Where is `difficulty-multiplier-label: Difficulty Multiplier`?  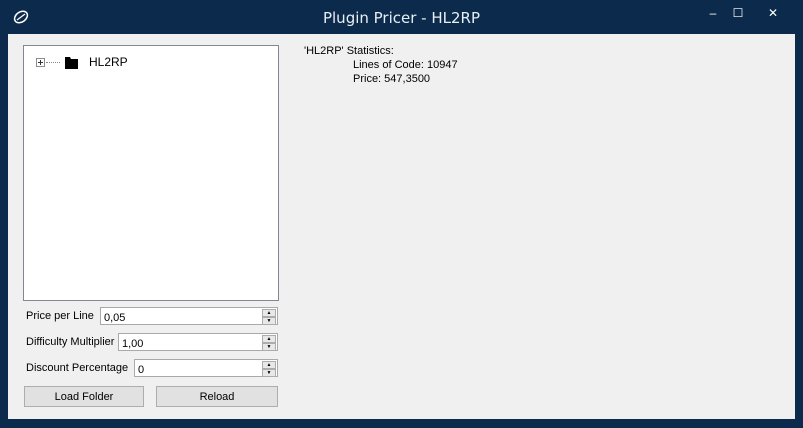 difficulty-multiplier-label: Difficulty Multiplier is located at coordinates (70, 342).